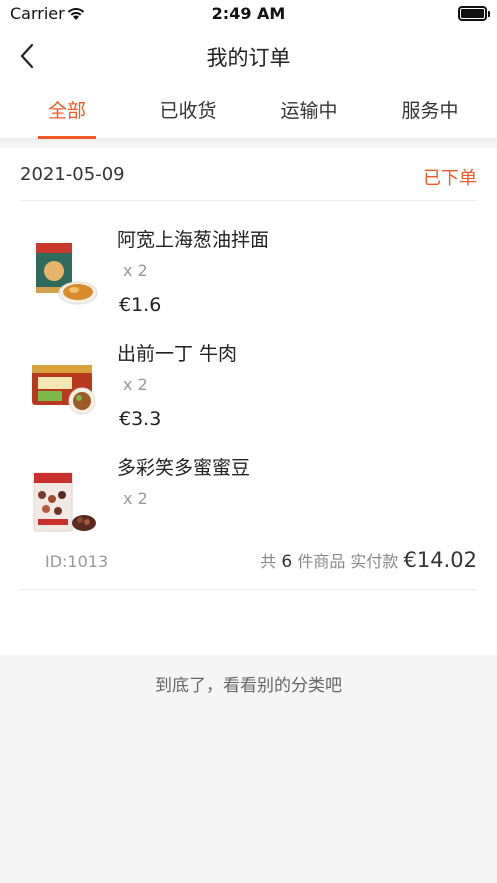 This screenshot has width=497, height=883. I want to click on order-item: 出前一丁 牛肉 x 2 €3.3, so click(248, 394).